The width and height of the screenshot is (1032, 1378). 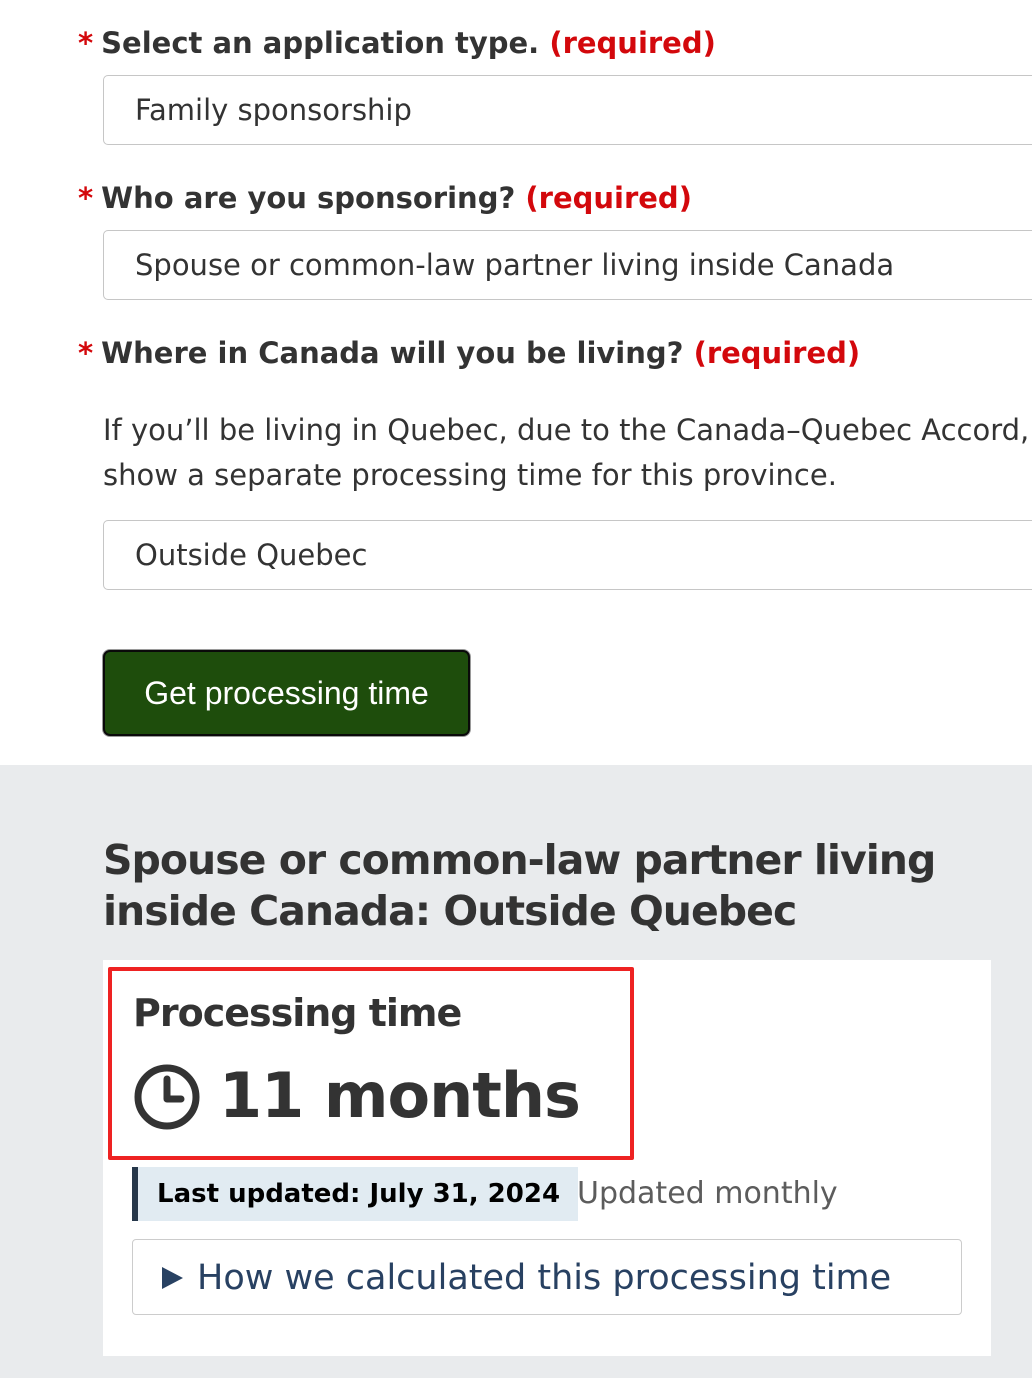 I want to click on how-calculated-summary: How we calculated this processing time, so click(x=544, y=1278).